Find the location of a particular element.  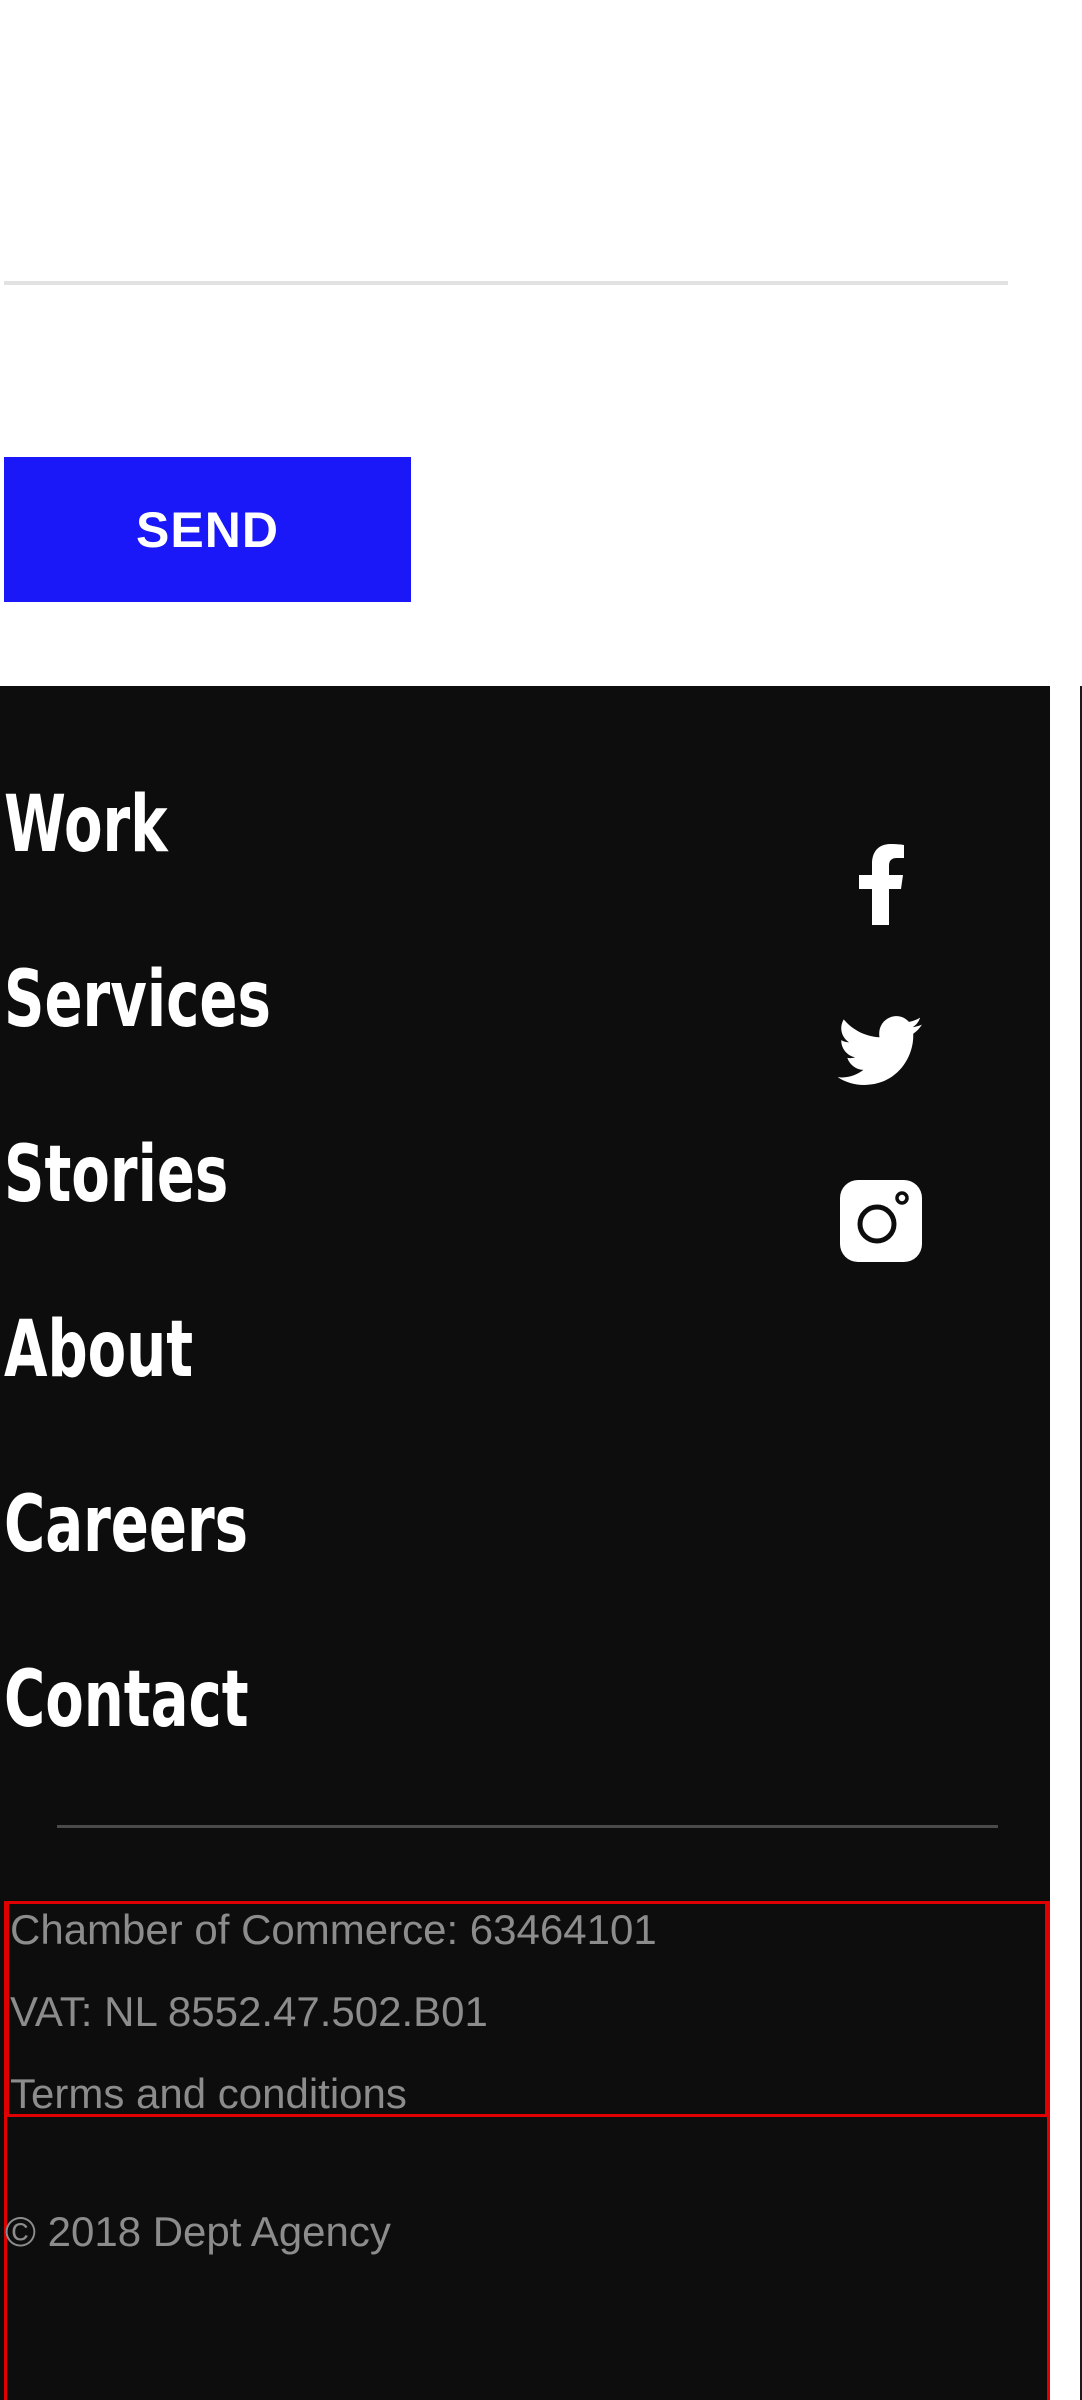

footer-nav-careers: Careers is located at coordinates (126, 1525).